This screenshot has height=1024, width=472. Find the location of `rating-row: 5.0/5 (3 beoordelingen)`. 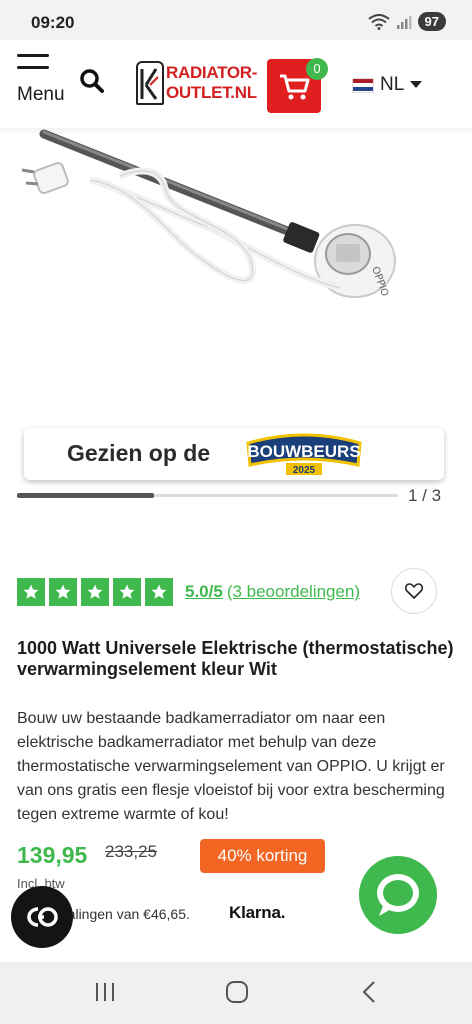

rating-row: 5.0/5 (3 beoordelingen) is located at coordinates (188, 592).